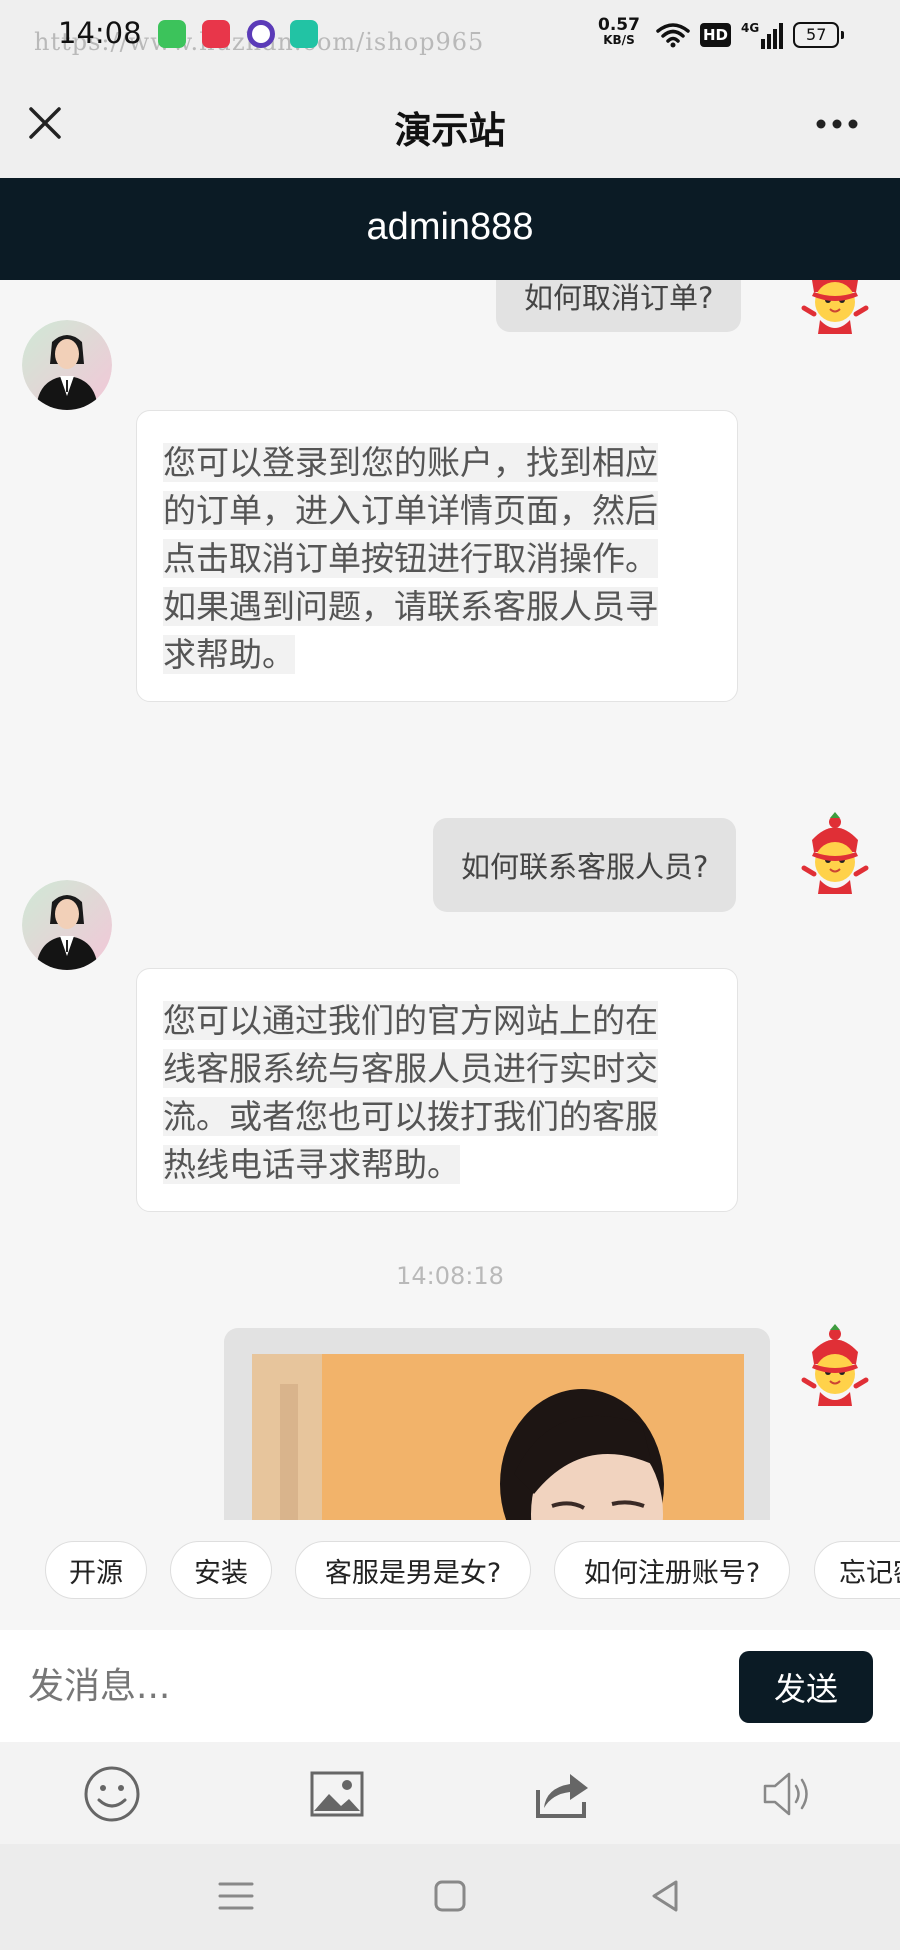 The width and height of the screenshot is (900, 1950). Describe the element at coordinates (216, 34) in the screenshot. I see `shopping-app-icon` at that location.